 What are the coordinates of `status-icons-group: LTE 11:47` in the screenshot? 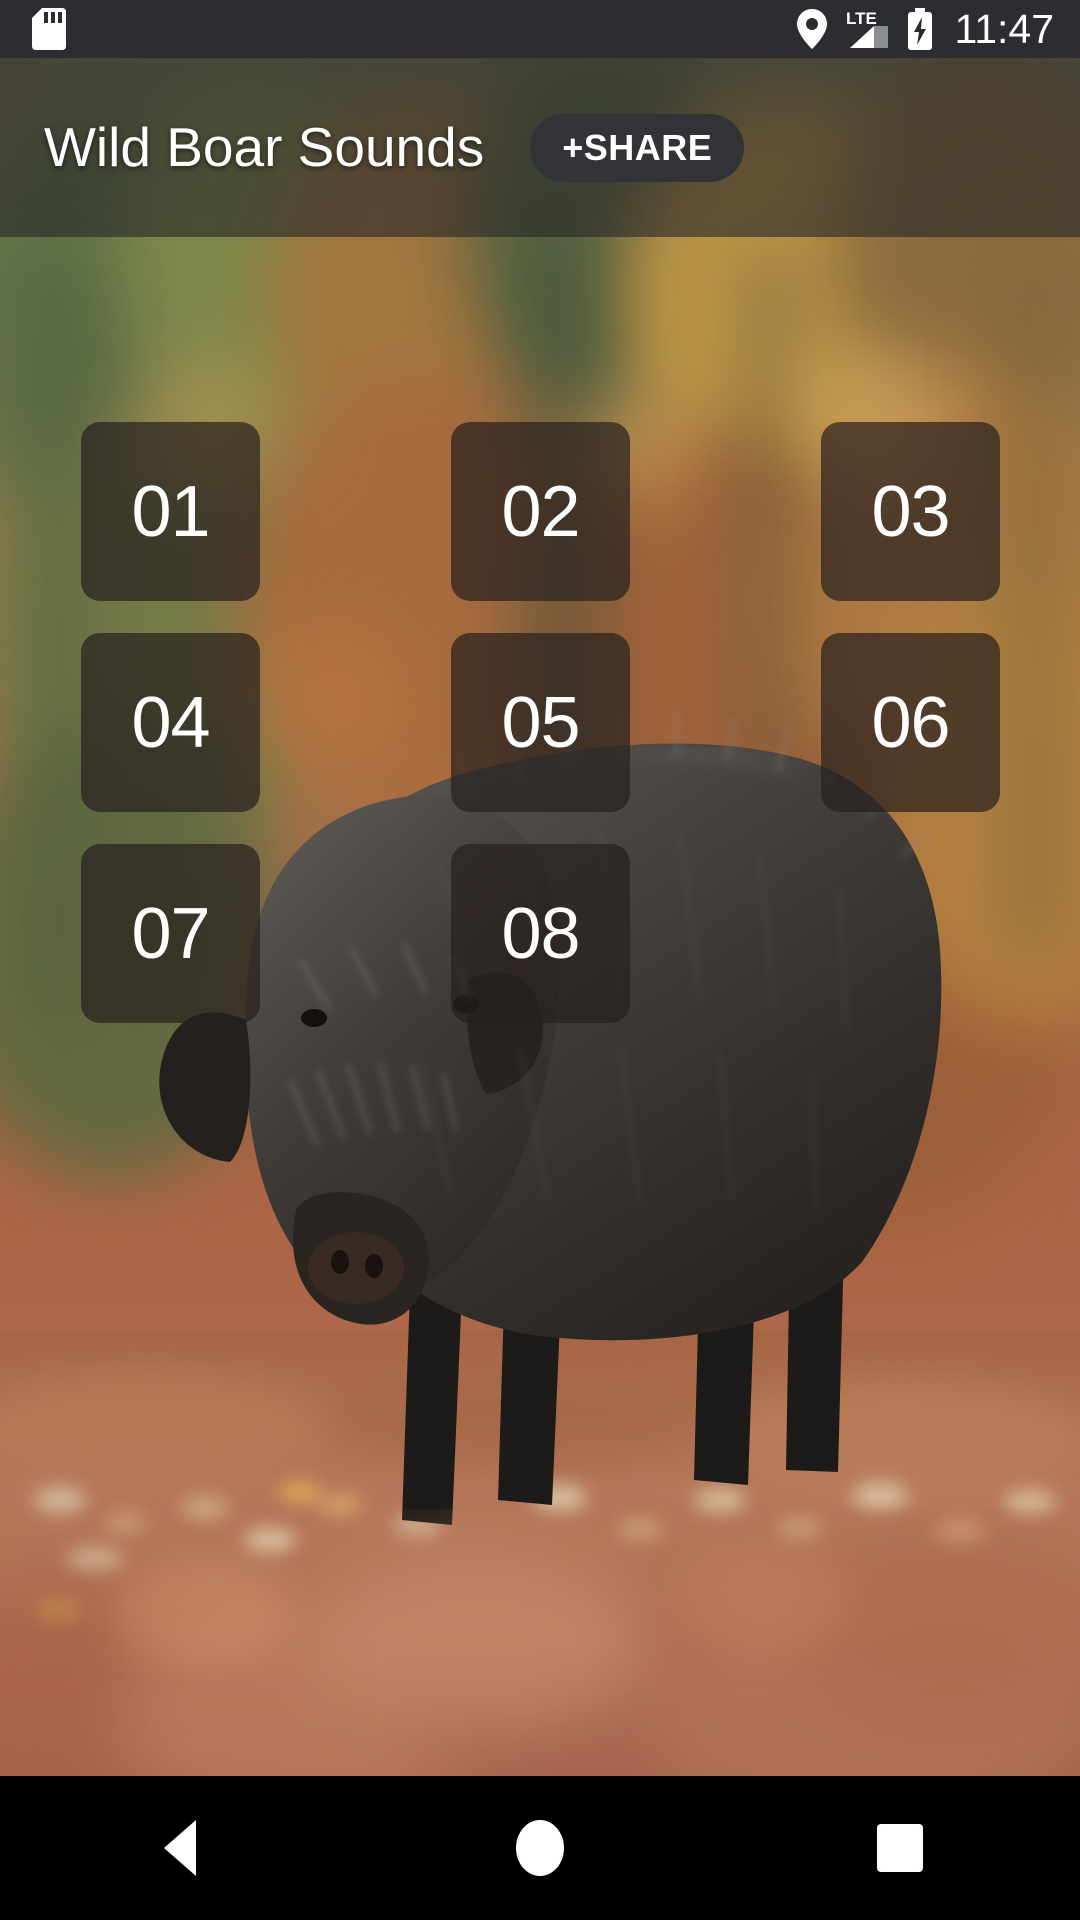 It's located at (925, 29).